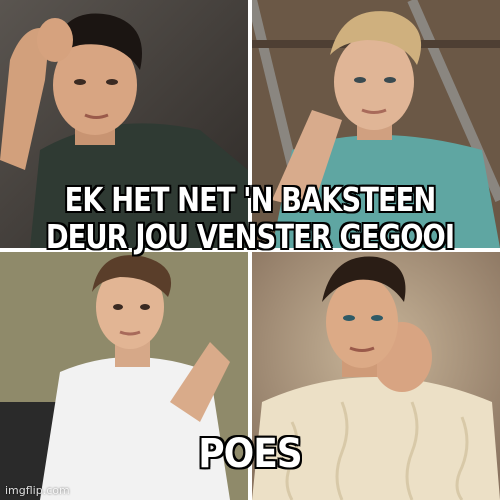  I want to click on watermark: imgflip.com, so click(37, 490).